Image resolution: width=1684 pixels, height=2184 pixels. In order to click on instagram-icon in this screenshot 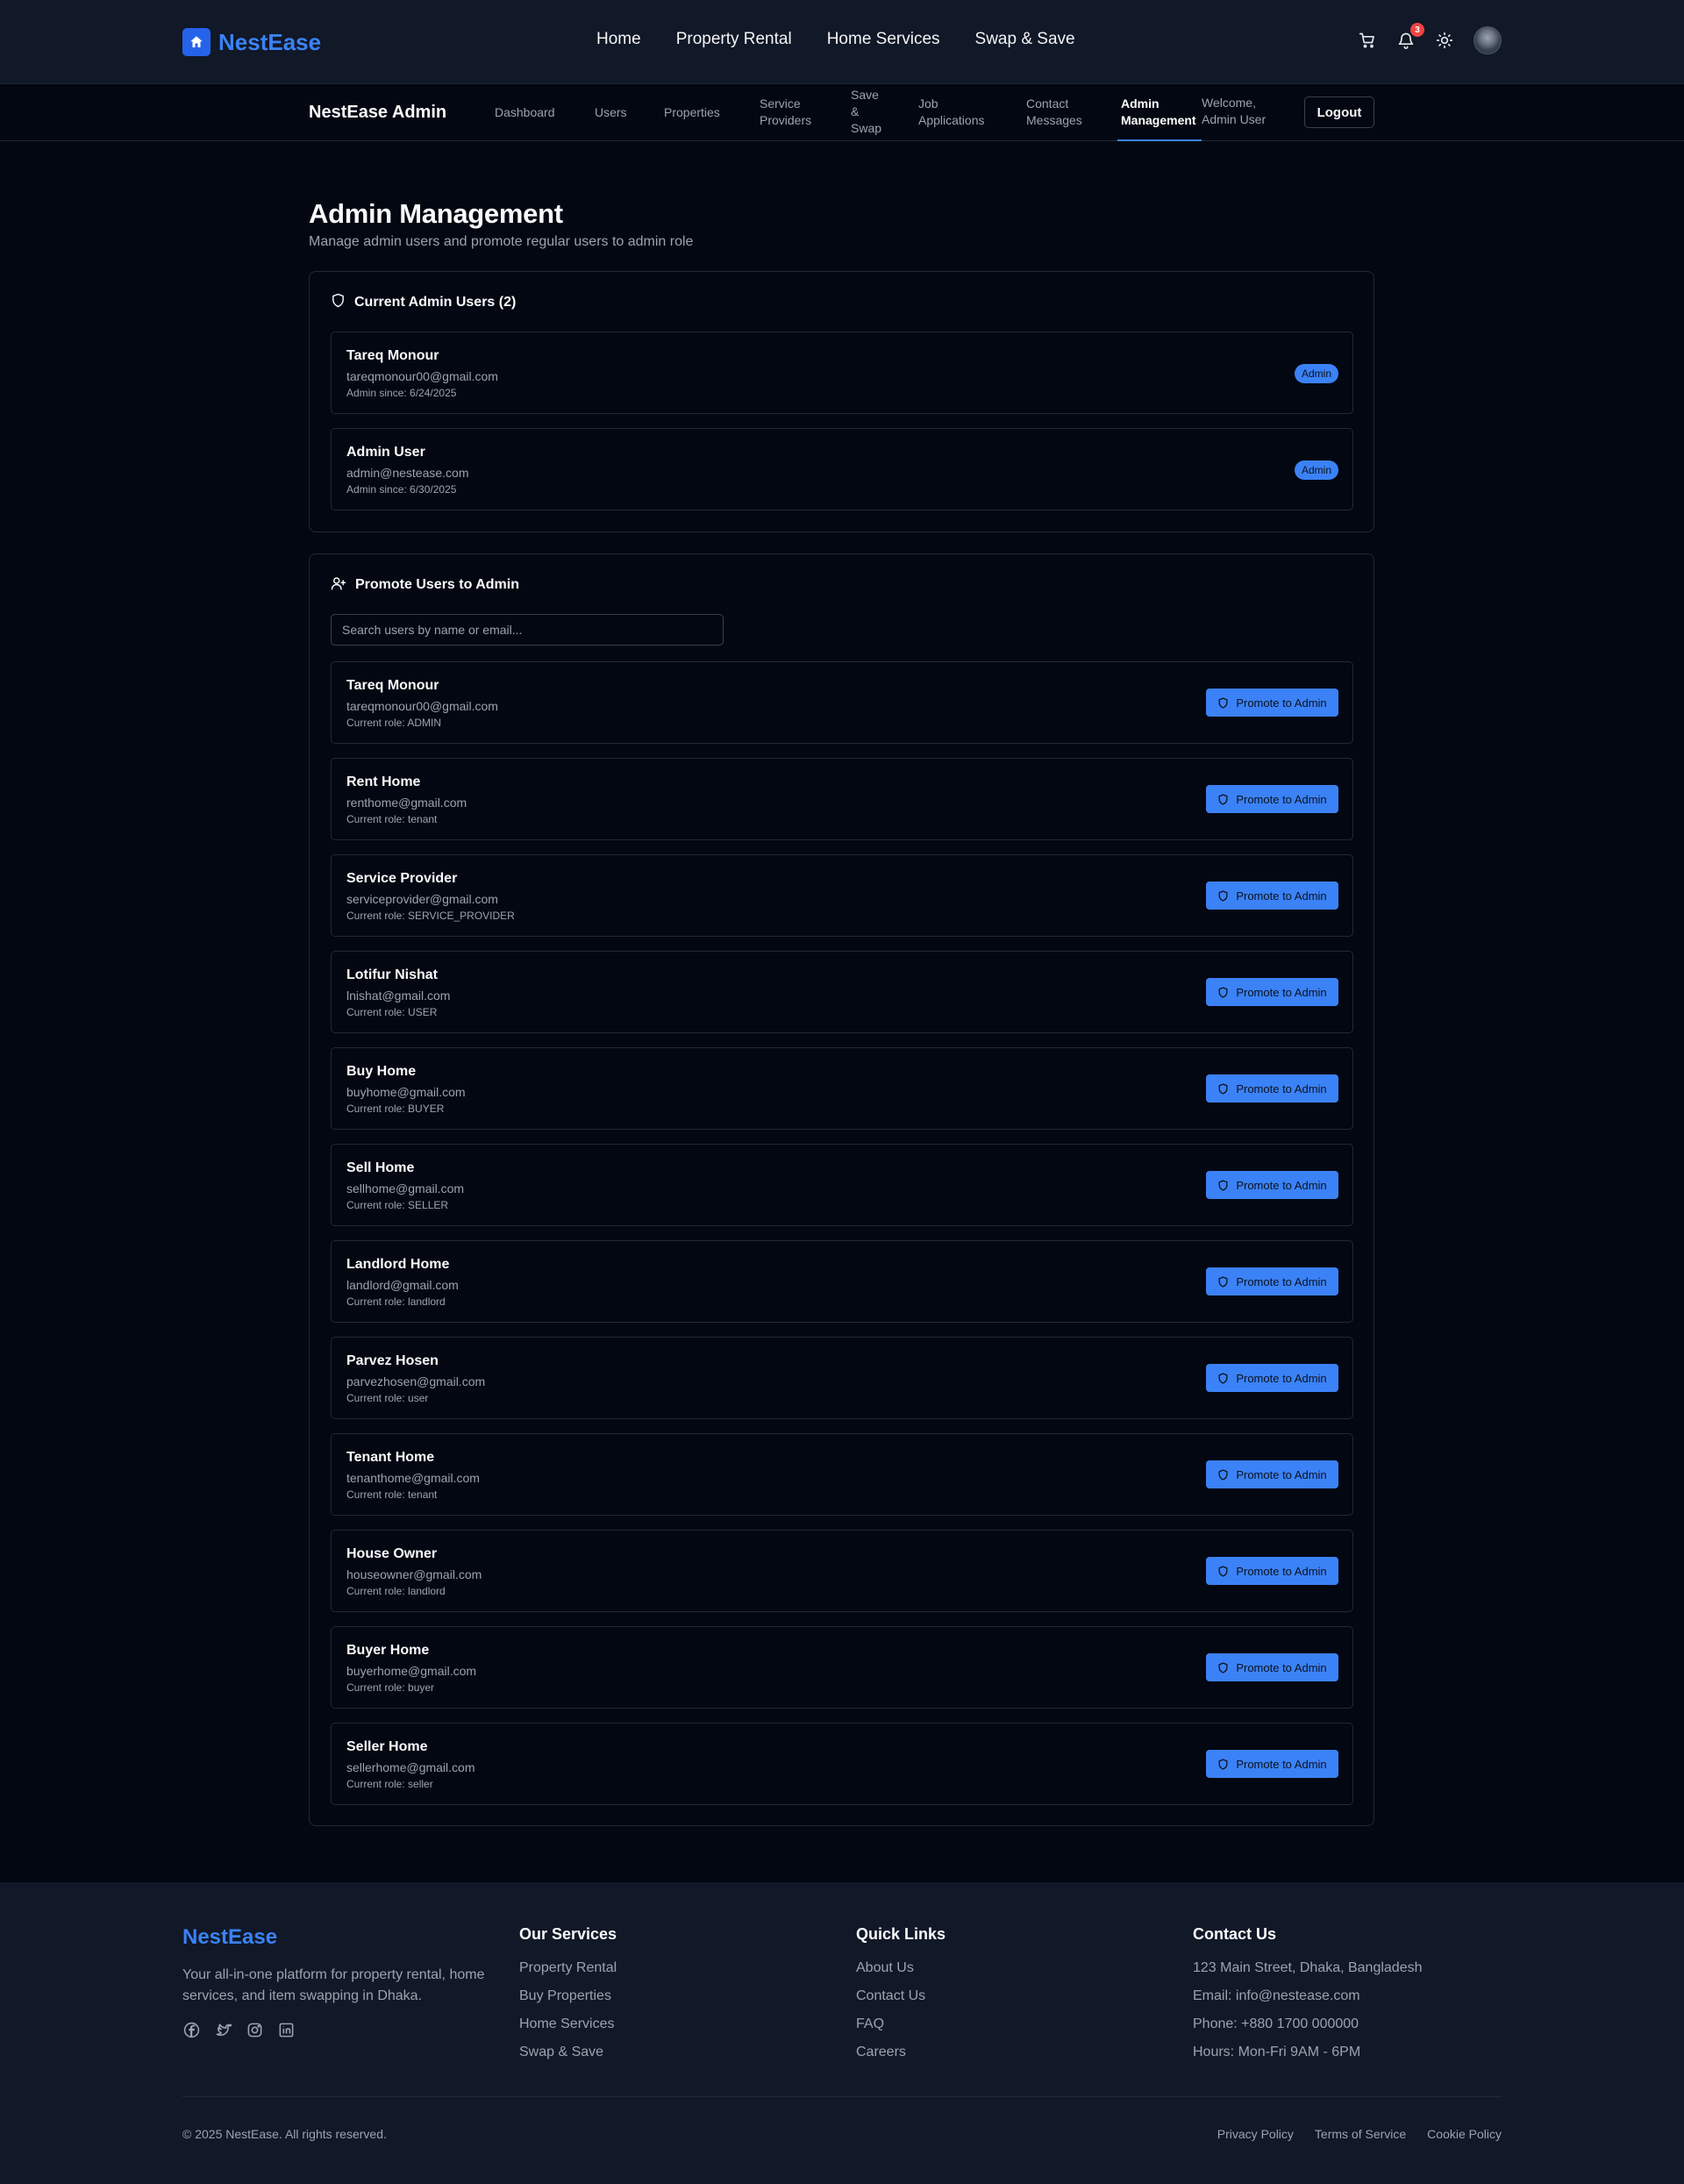, I will do `click(255, 2029)`.